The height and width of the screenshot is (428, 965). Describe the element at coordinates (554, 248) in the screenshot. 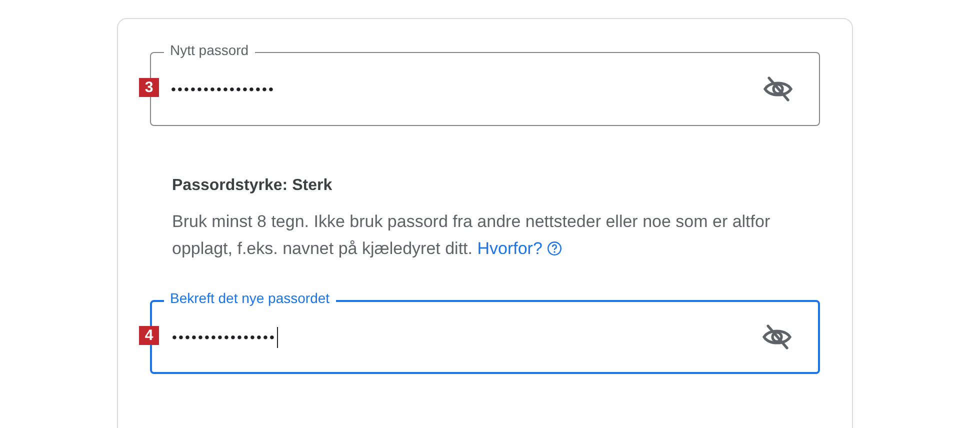

I see `help-icon` at that location.